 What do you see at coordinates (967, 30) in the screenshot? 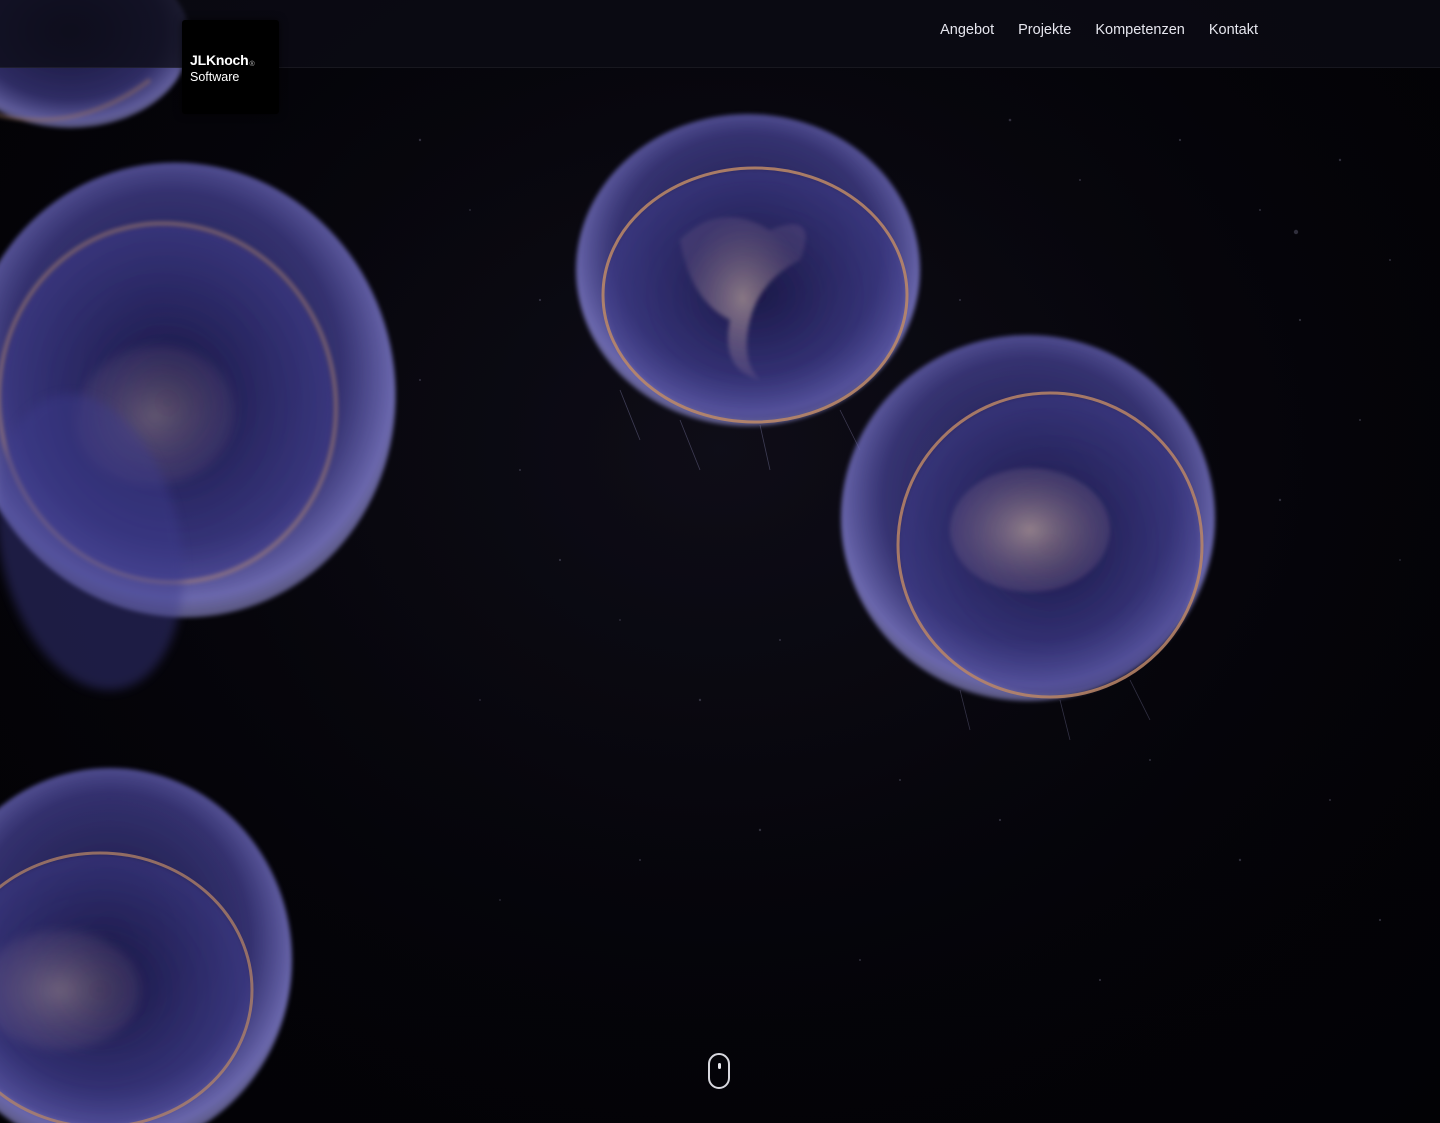
I see `nav-item-angebot: Angebot` at bounding box center [967, 30].